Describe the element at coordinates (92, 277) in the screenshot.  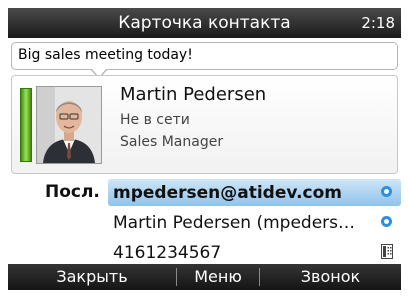
I see `close-button: Закрыть` at that location.